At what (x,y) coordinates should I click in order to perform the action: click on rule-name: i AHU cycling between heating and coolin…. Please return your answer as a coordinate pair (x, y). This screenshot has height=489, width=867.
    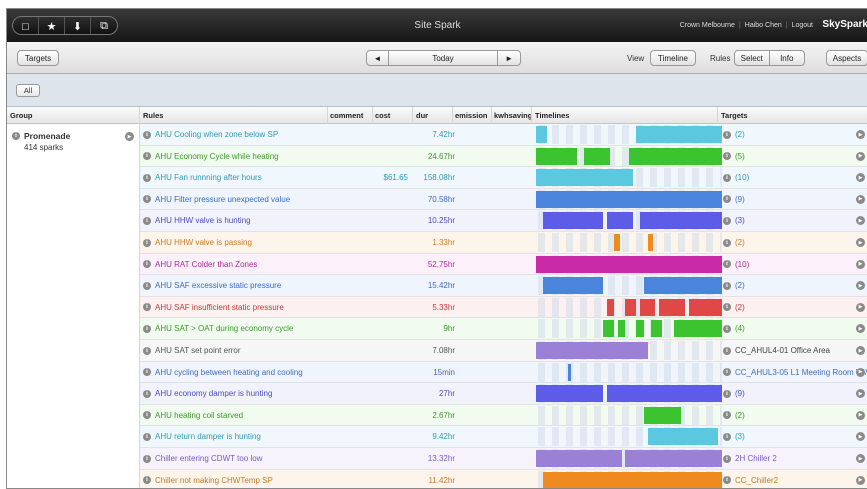
    Looking at the image, I should click on (223, 372).